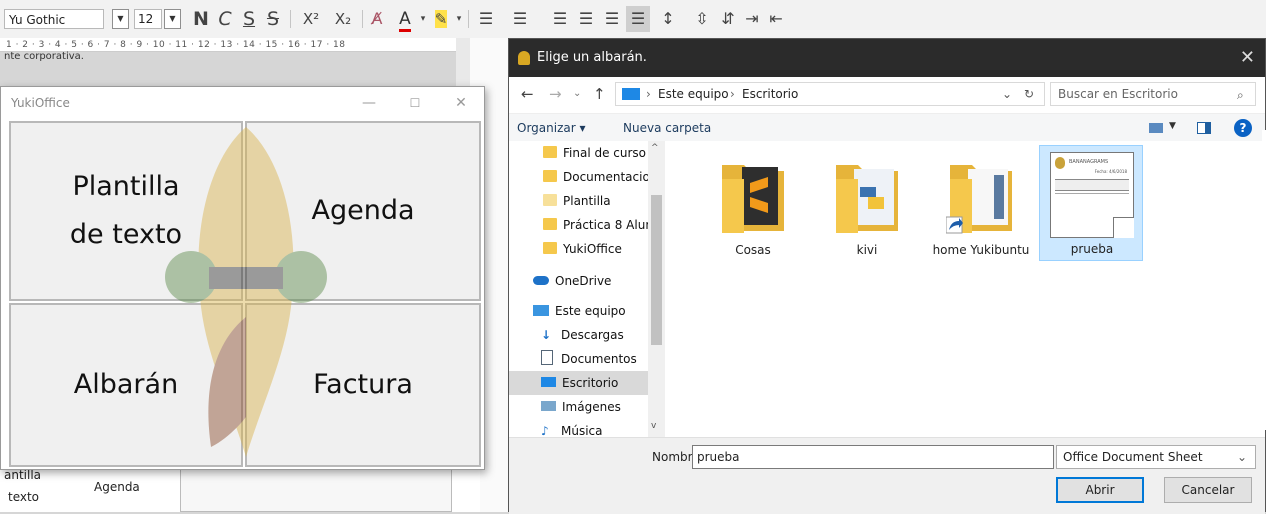 The image size is (1266, 514). What do you see at coordinates (201, 19) in the screenshot?
I see `bold-button: N` at bounding box center [201, 19].